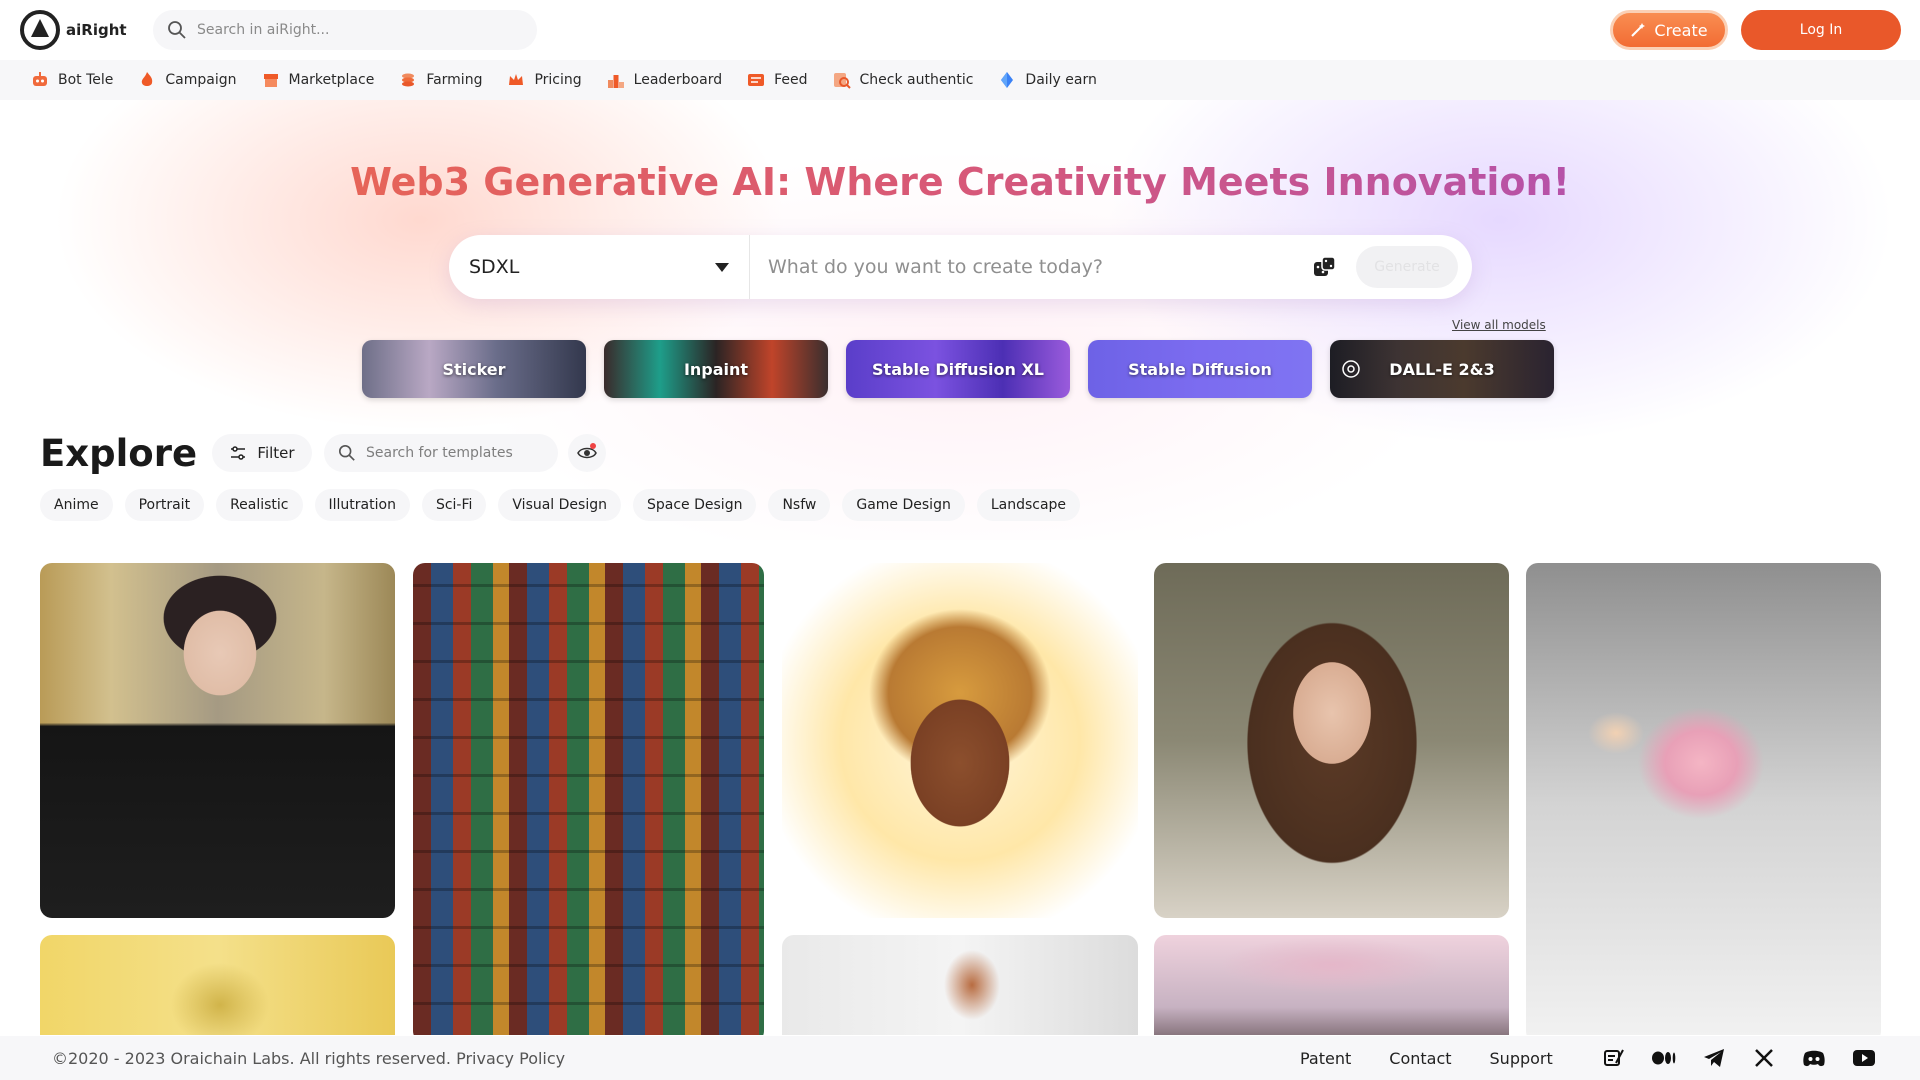  I want to click on explore-title: Explore, so click(119, 453).